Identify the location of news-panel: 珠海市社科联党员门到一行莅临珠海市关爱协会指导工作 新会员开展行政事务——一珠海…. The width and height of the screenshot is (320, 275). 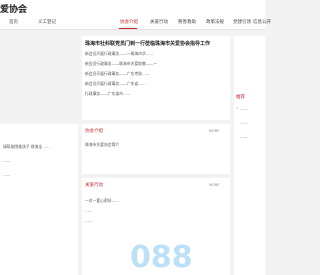
(156, 78).